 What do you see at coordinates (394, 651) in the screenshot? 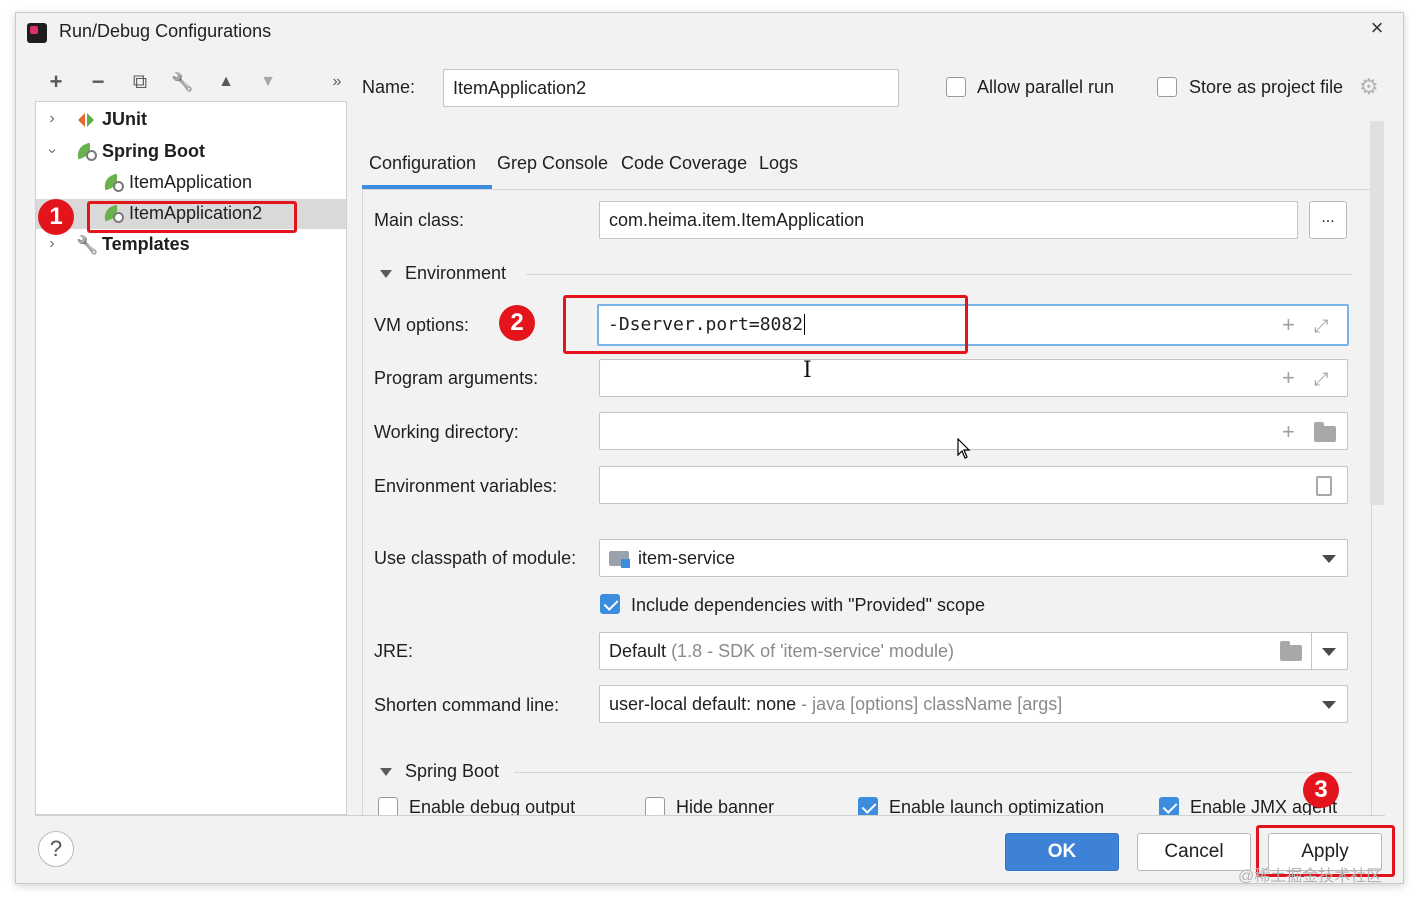
I see `jre-label: JRE:` at bounding box center [394, 651].